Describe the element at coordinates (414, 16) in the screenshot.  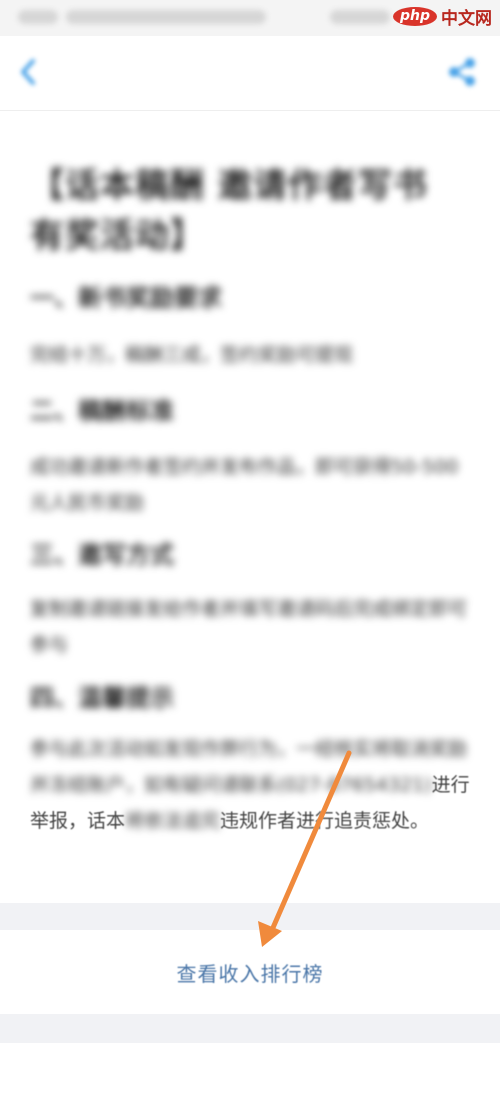
I see `watermark-php-badge: php` at that location.